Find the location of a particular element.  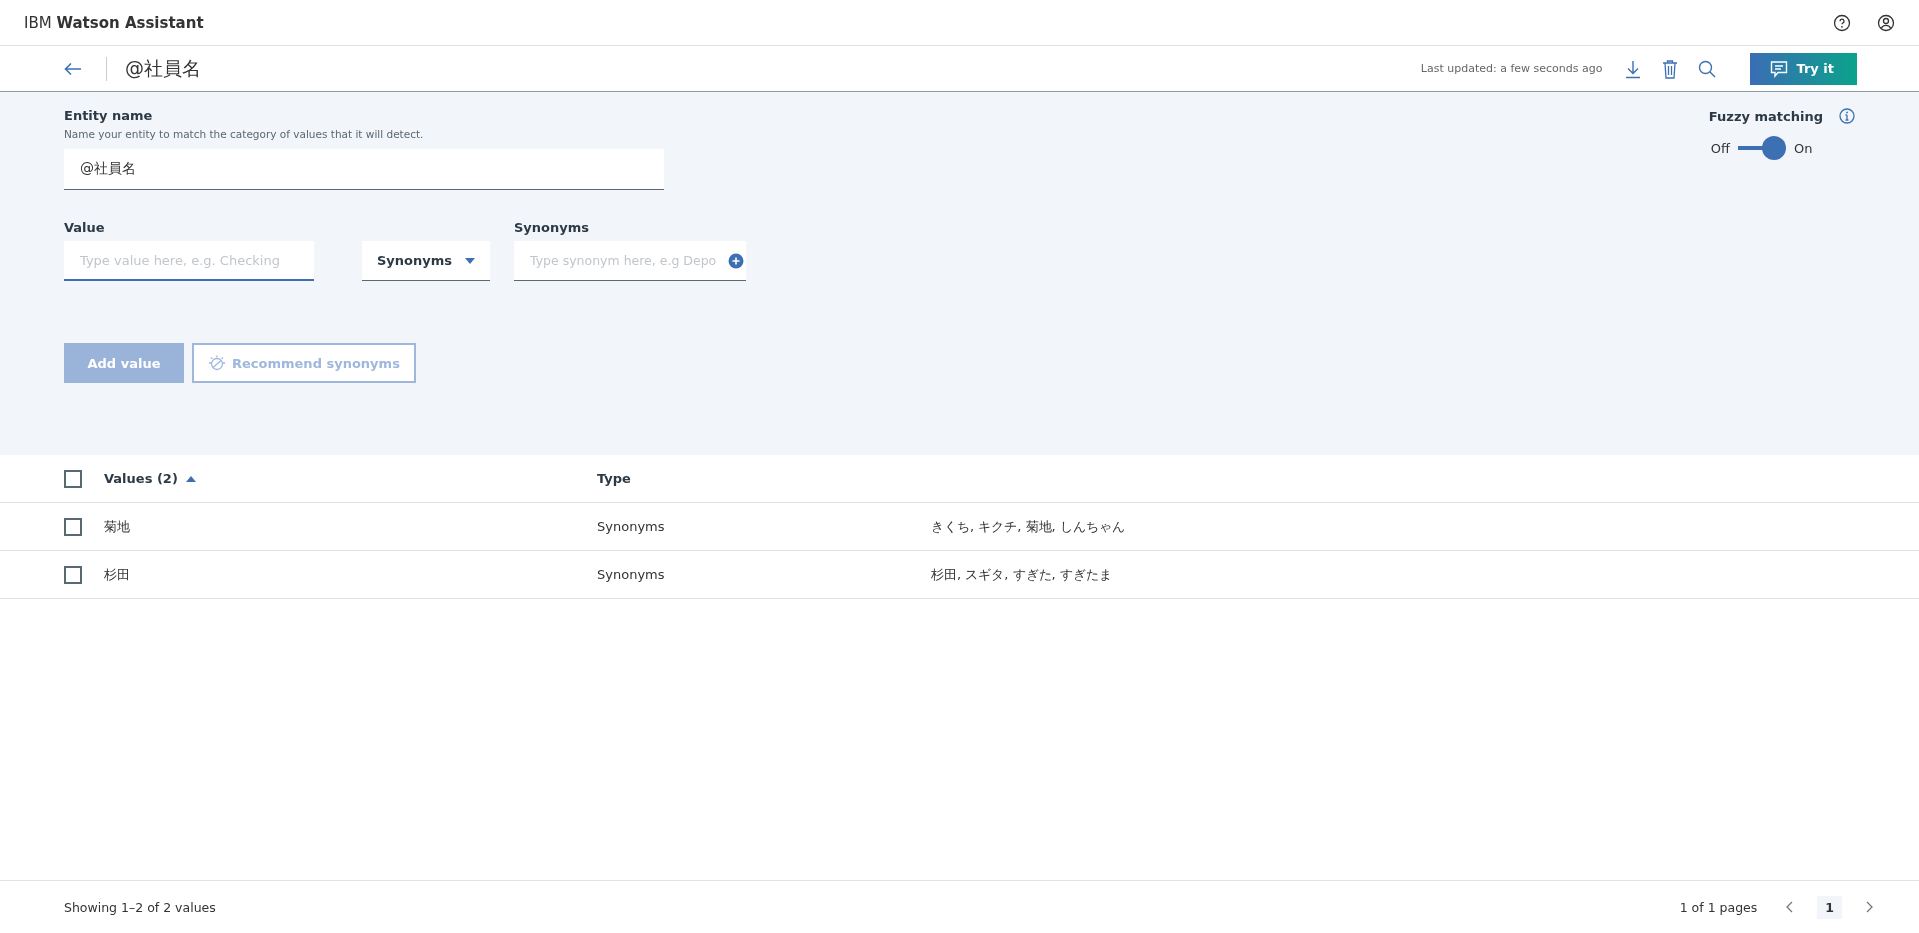

next-page-icon is located at coordinates (1870, 907).